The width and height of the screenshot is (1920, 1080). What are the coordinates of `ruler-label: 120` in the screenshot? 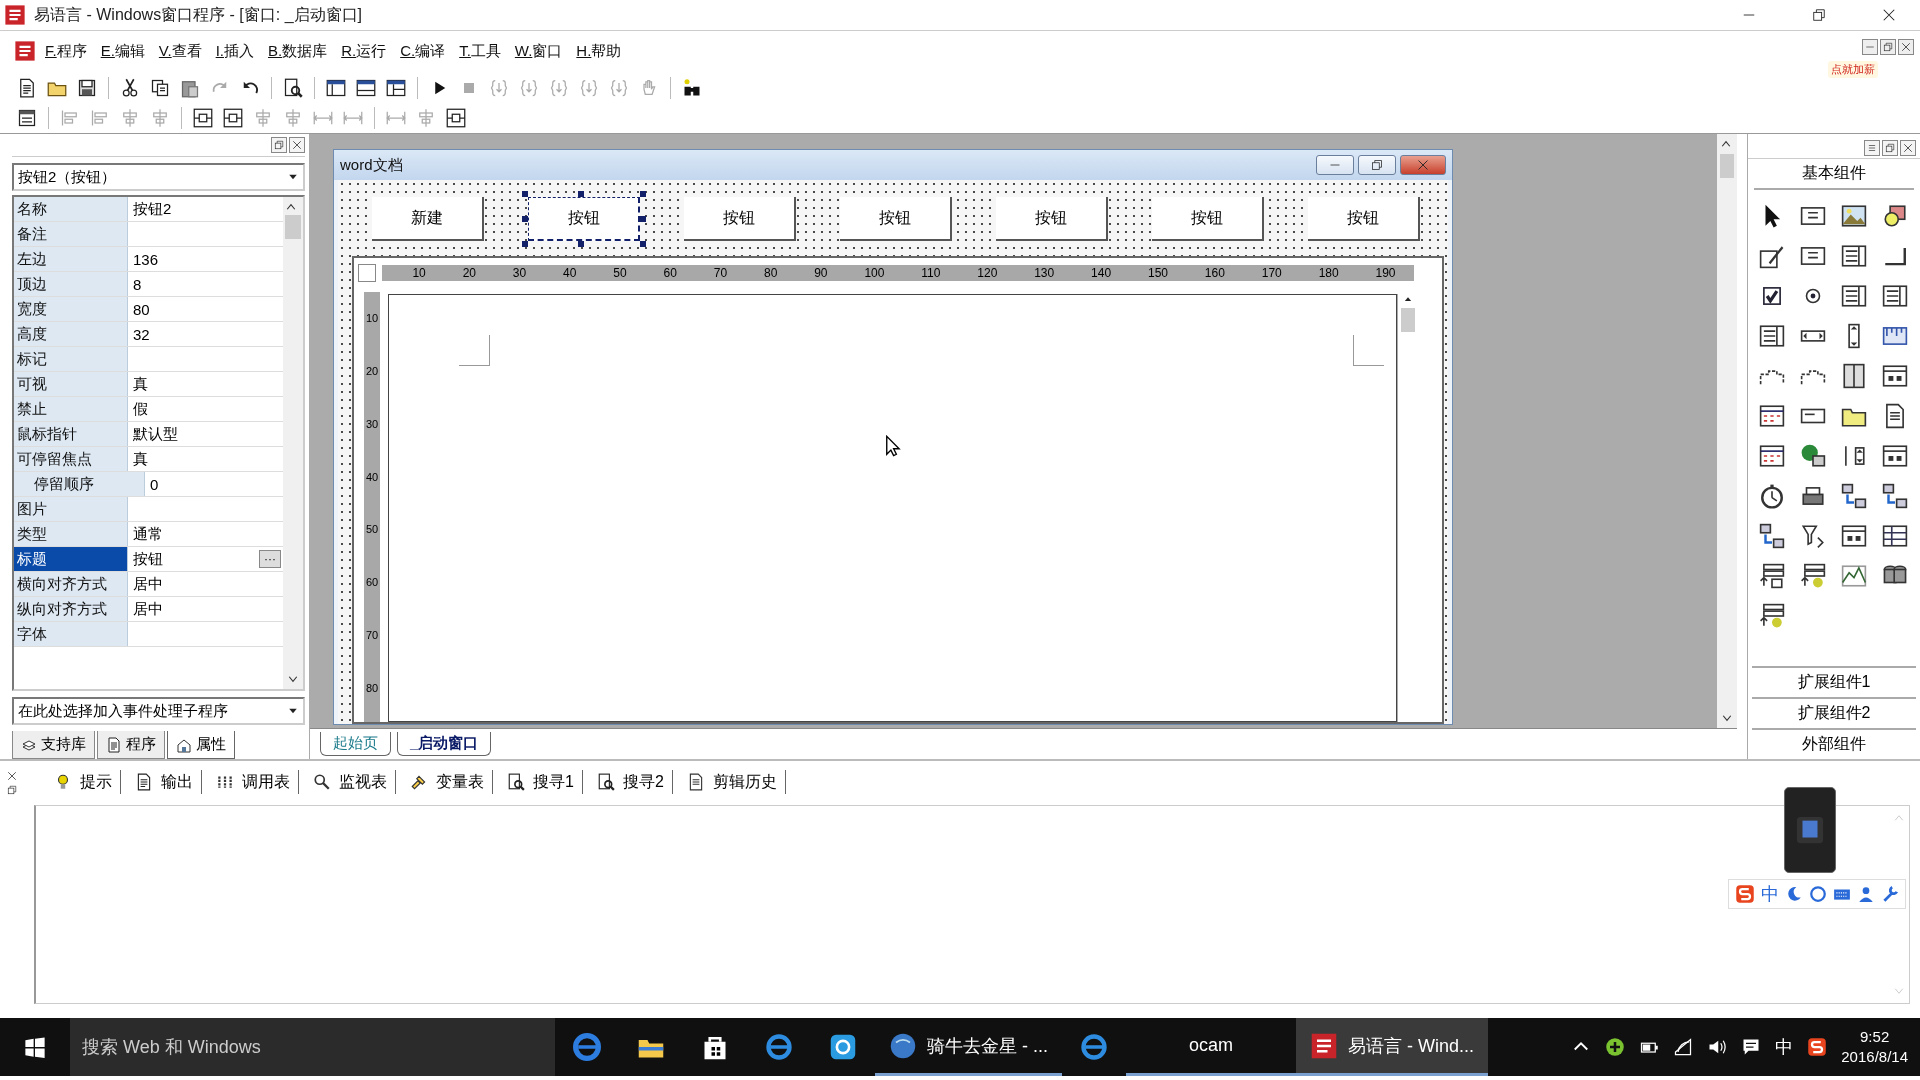 It's located at (987, 273).